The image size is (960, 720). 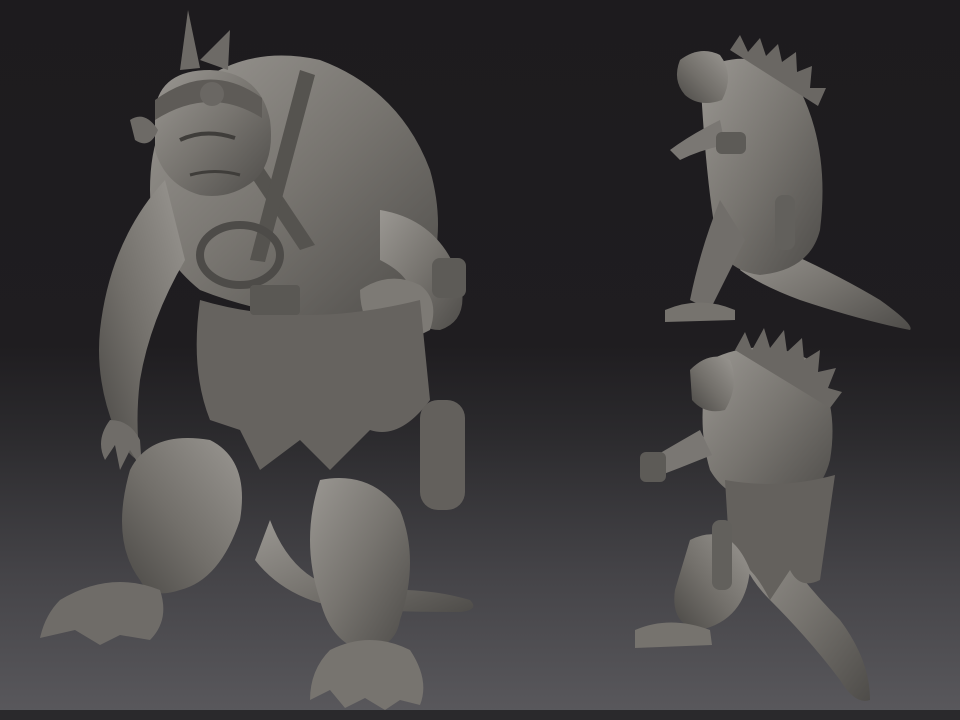 What do you see at coordinates (142, 320) in the screenshot?
I see `main-left-arm` at bounding box center [142, 320].